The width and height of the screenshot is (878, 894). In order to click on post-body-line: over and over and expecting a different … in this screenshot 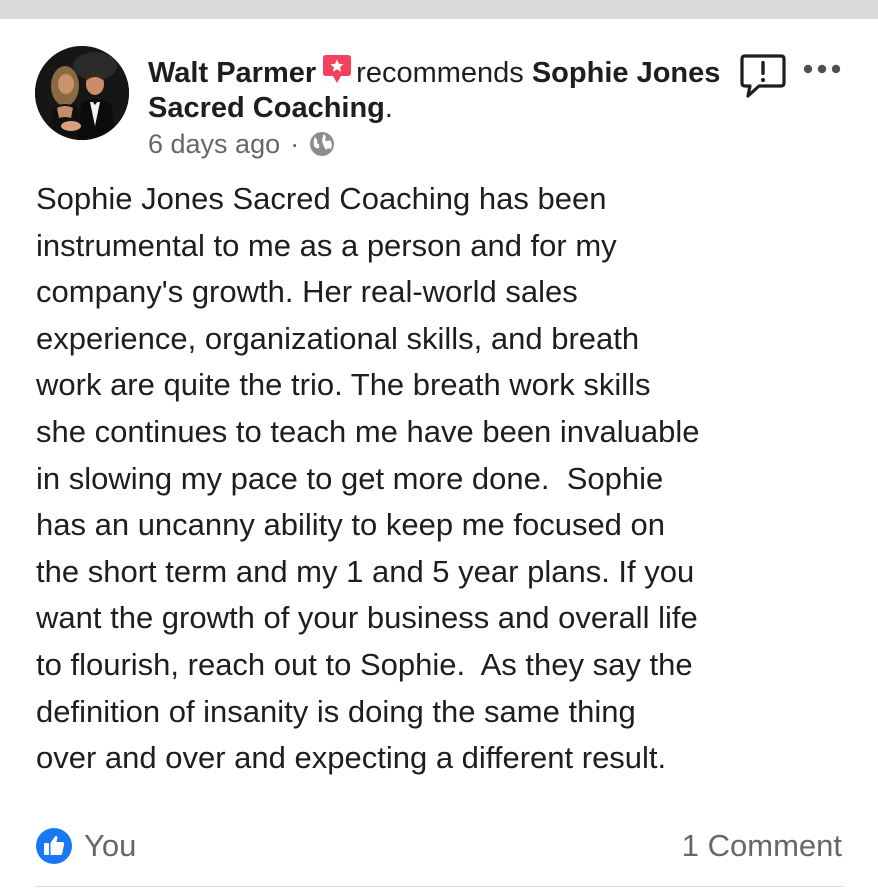, I will do `click(351, 758)`.